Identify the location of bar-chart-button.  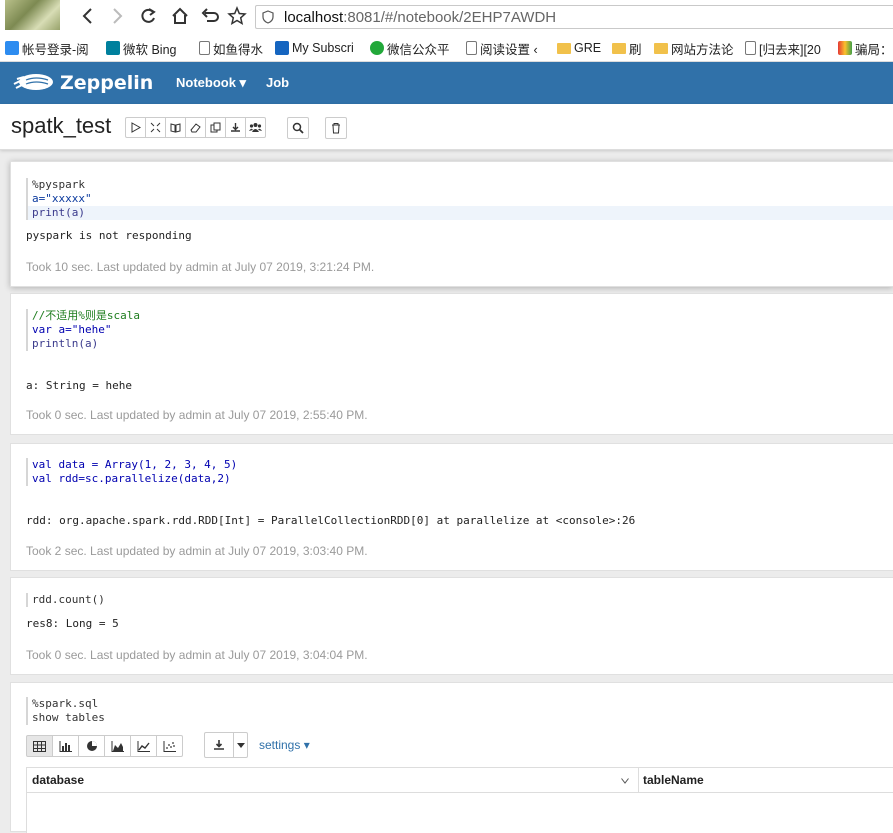
(65, 746).